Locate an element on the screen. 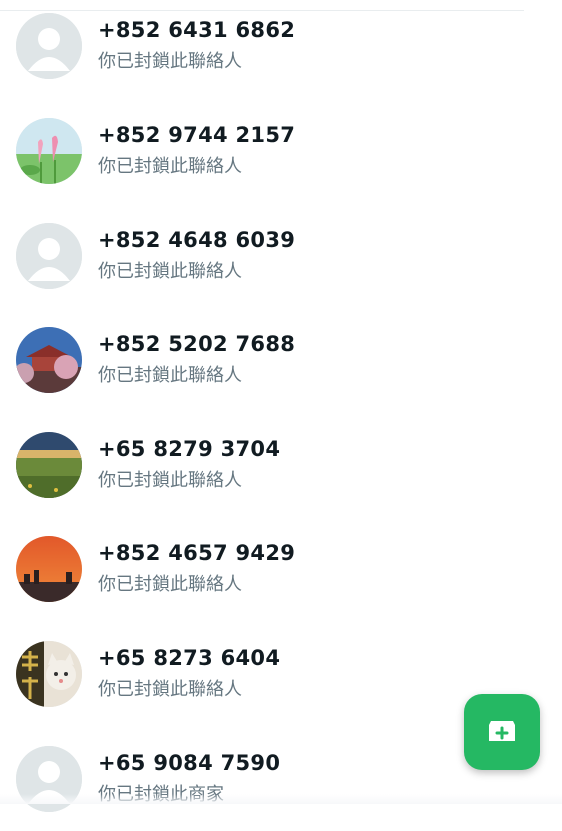  cat-fortune-photo is located at coordinates (49, 673).